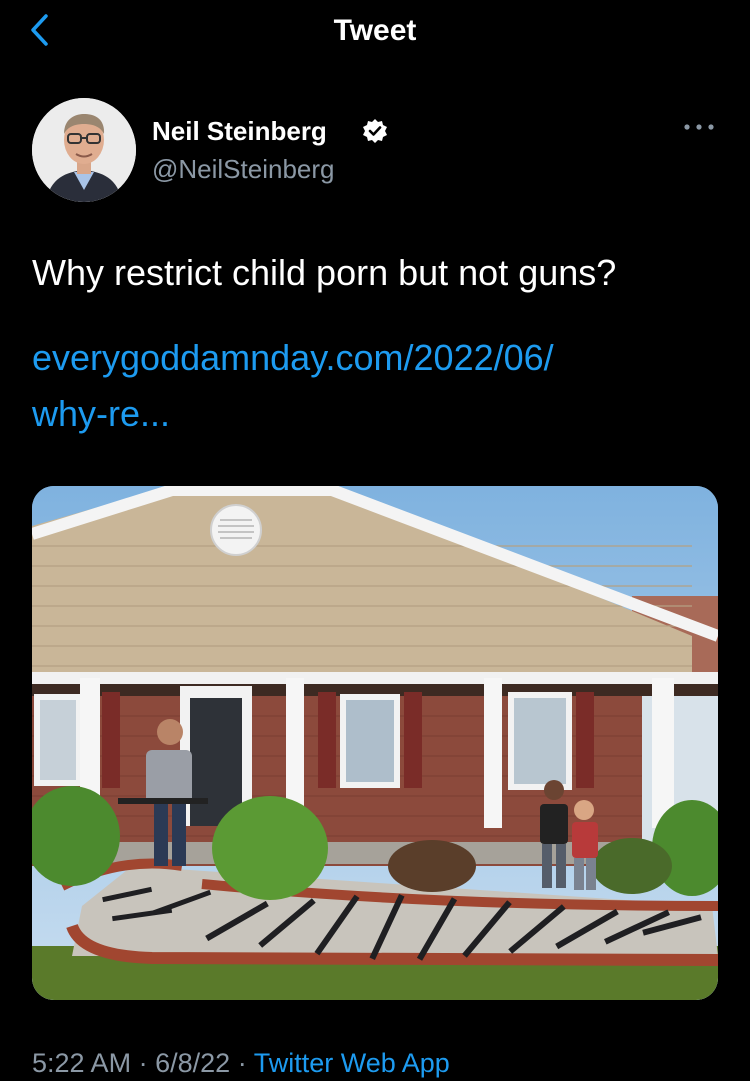  I want to click on author-handle: @NeilSteinberg, so click(243, 169).